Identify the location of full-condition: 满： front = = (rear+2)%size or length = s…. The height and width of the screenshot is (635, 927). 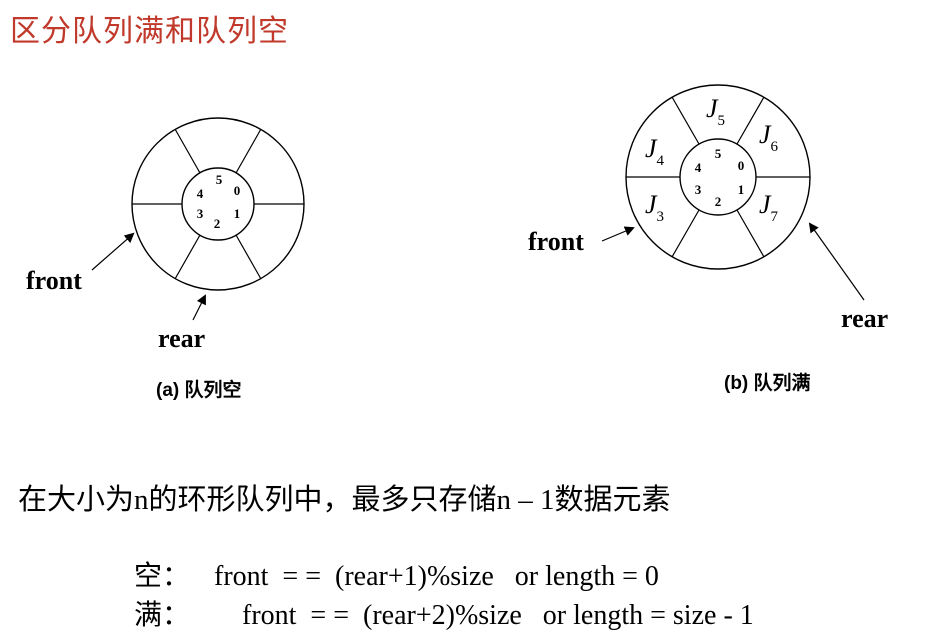
(444, 613).